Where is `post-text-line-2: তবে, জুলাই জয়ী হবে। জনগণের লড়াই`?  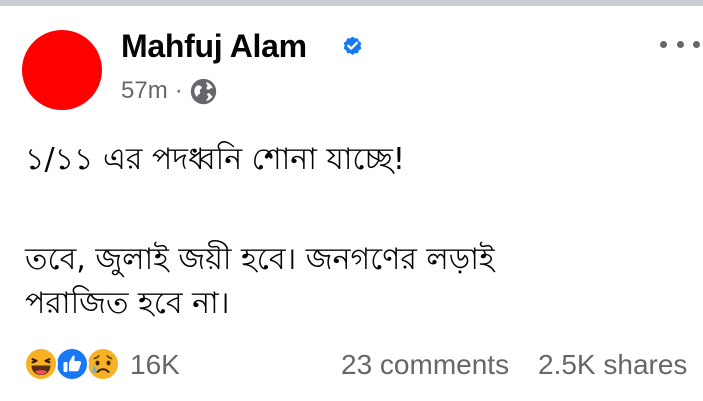
post-text-line-2: তবে, জুলাই জয়ী হবে। জনগণের লড়াই is located at coordinates (260, 259).